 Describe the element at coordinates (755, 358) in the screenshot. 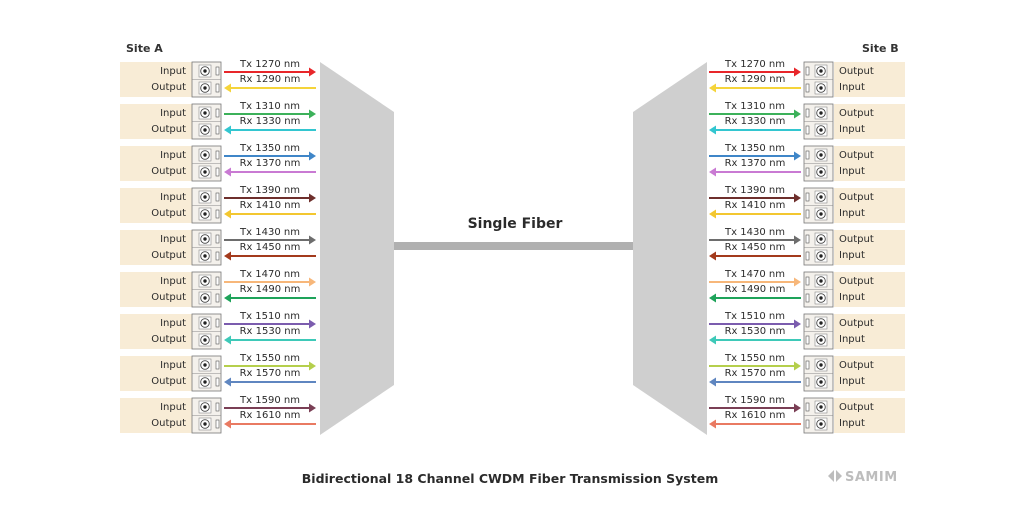

I see `site-b-tx-label: Tx 1550 nm` at that location.